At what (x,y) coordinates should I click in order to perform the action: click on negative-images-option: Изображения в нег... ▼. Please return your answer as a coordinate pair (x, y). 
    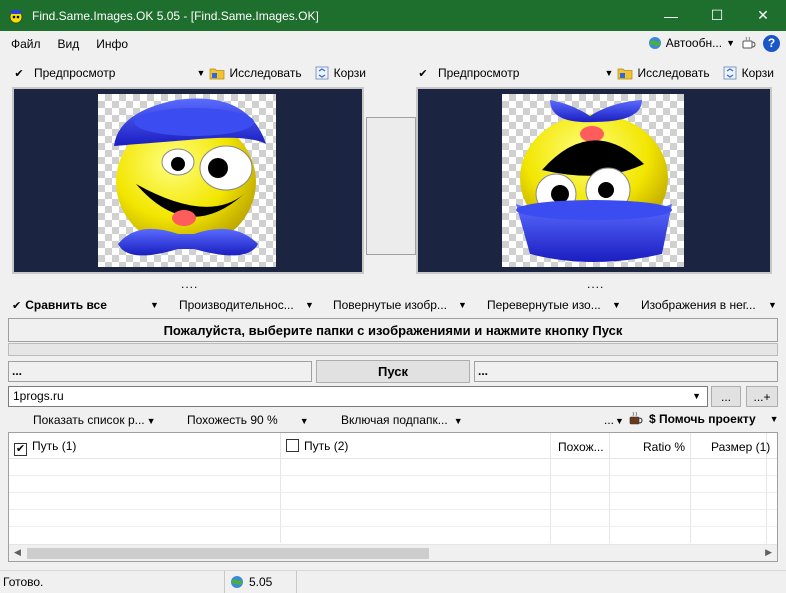
    Looking at the image, I should click on (710, 305).